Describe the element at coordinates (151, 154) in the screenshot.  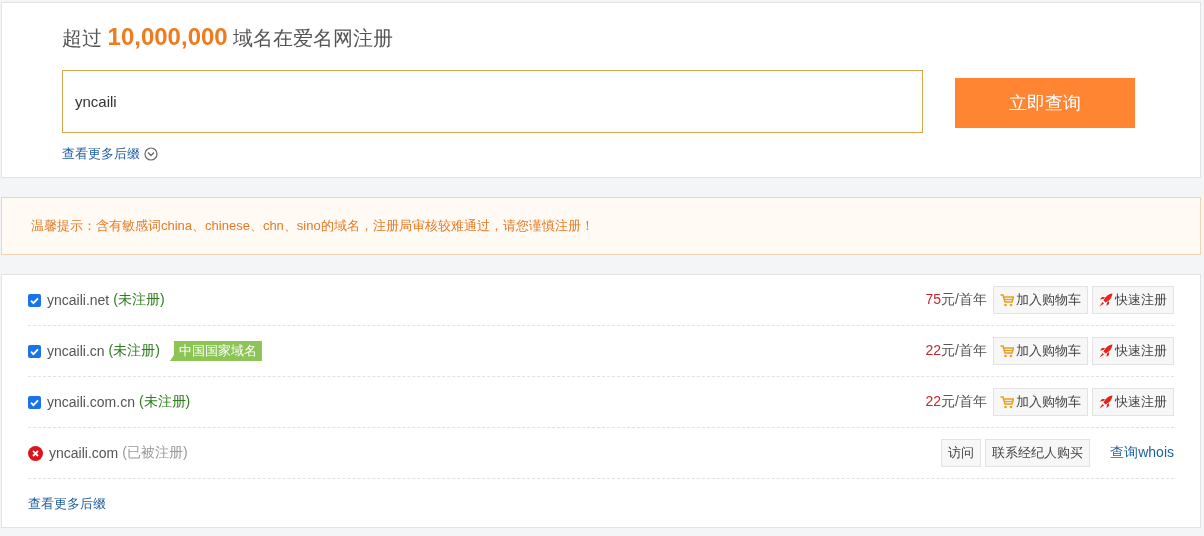
I see `chevron-down-icon` at that location.